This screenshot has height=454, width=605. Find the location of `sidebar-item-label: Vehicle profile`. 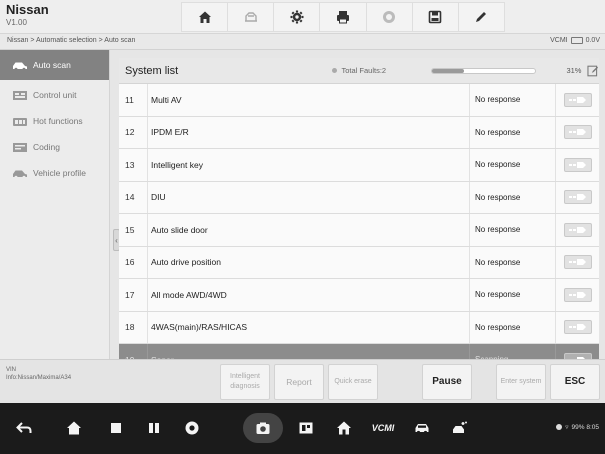

sidebar-item-label: Vehicle profile is located at coordinates (59, 173).